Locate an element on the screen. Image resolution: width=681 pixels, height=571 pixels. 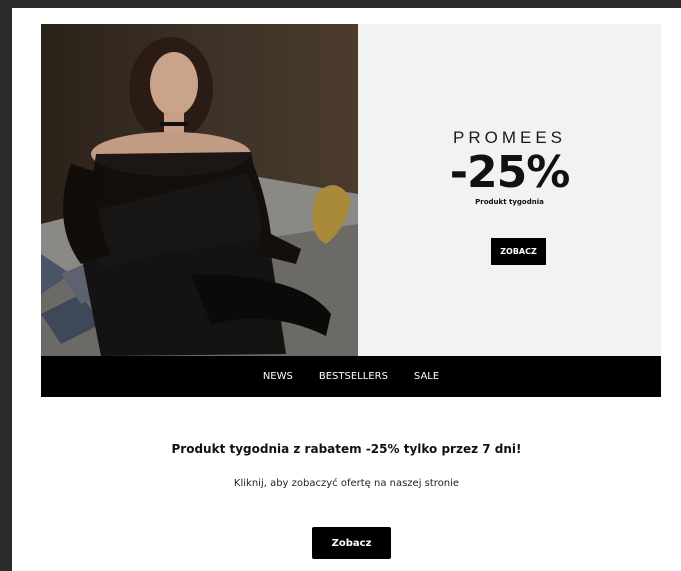
discount-value: -25% is located at coordinates (510, 172).